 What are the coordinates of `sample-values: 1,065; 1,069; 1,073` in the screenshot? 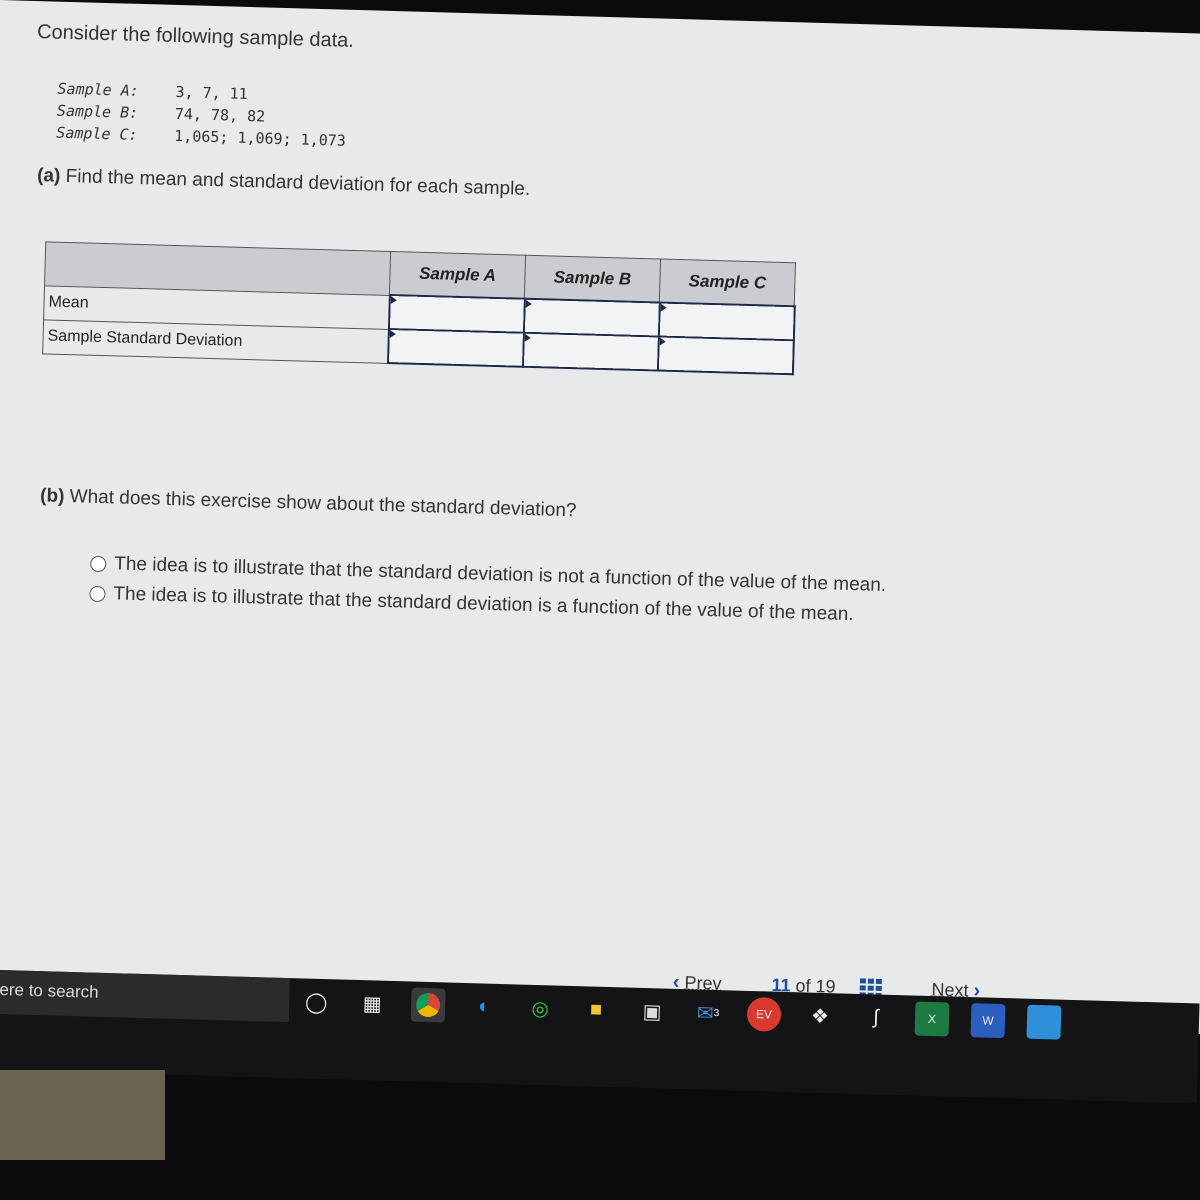 It's located at (260, 138).